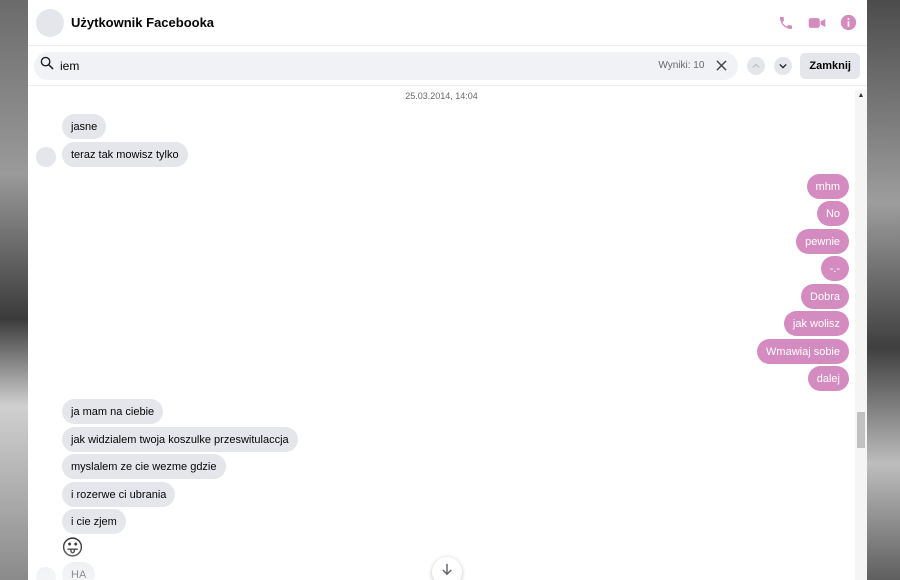 The width and height of the screenshot is (900, 580). I want to click on outgoing-message: dalej, so click(828, 378).